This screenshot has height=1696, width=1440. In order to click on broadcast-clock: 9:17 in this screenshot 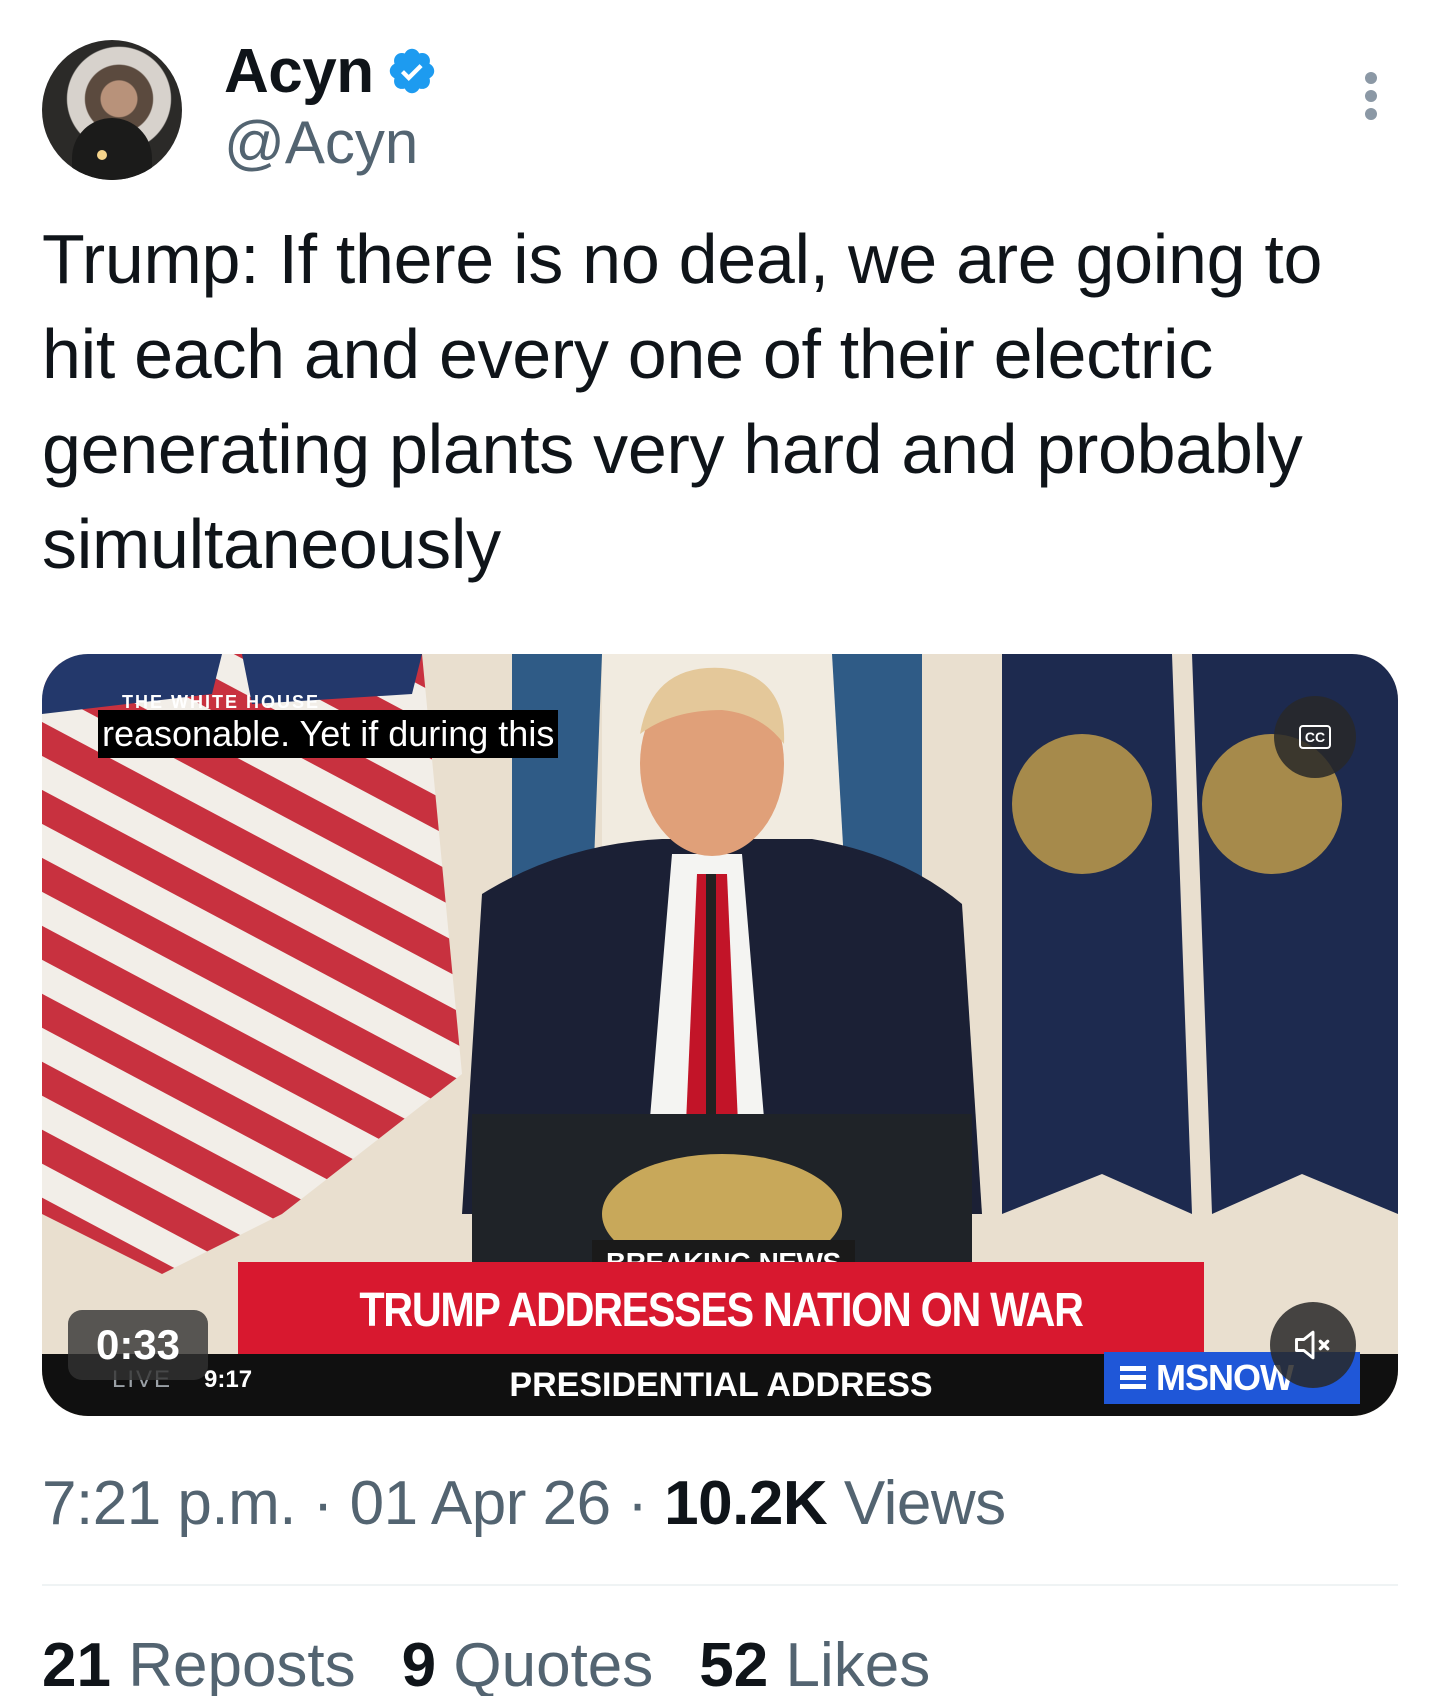, I will do `click(228, 1379)`.